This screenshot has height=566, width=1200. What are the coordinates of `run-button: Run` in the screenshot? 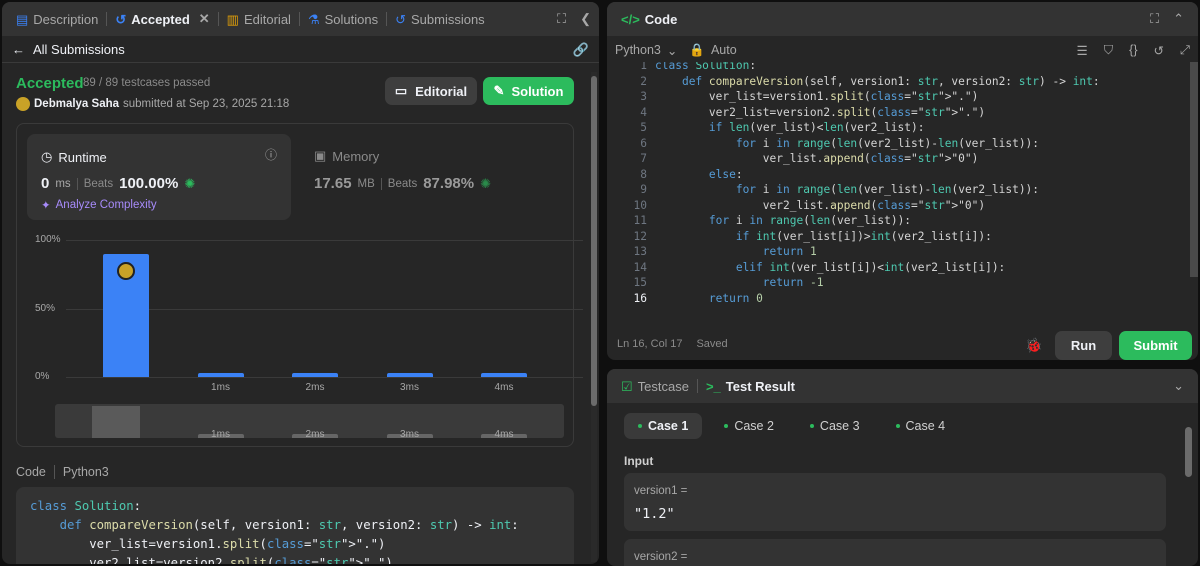 It's located at (1083, 345).